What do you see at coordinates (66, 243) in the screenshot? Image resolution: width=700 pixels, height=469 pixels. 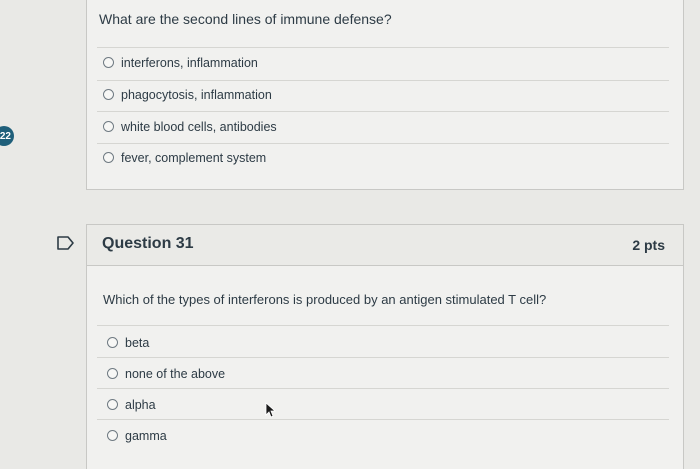 I see `flag-icon` at bounding box center [66, 243].